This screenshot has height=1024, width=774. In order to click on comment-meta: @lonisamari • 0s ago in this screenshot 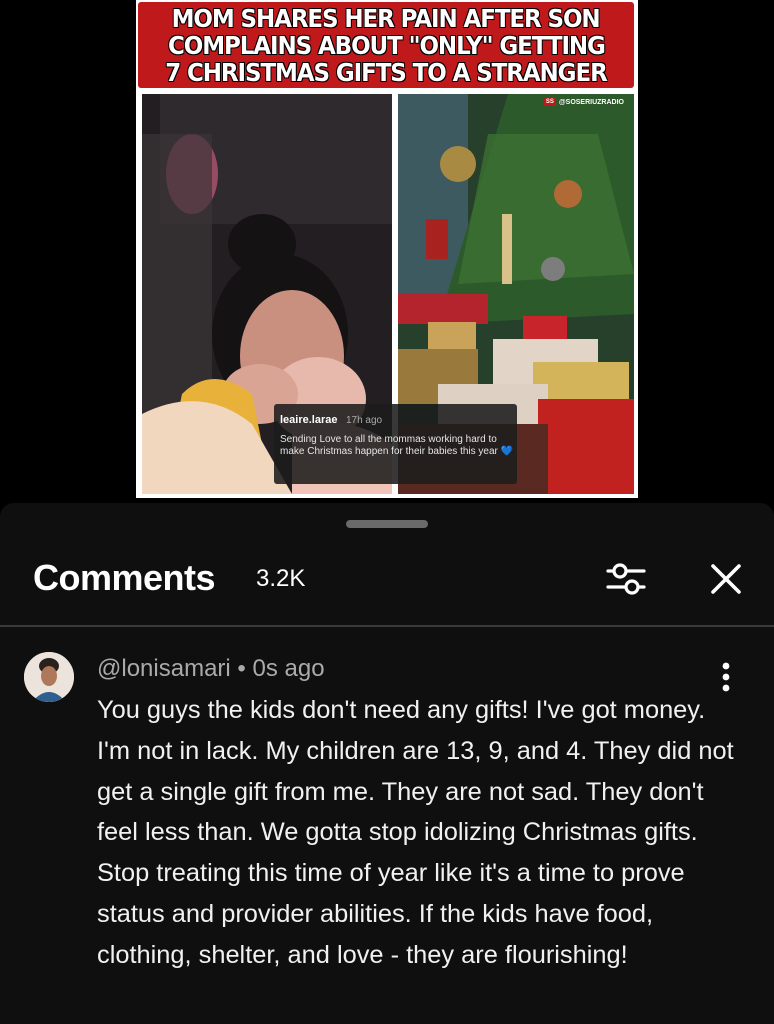, I will do `click(211, 669)`.